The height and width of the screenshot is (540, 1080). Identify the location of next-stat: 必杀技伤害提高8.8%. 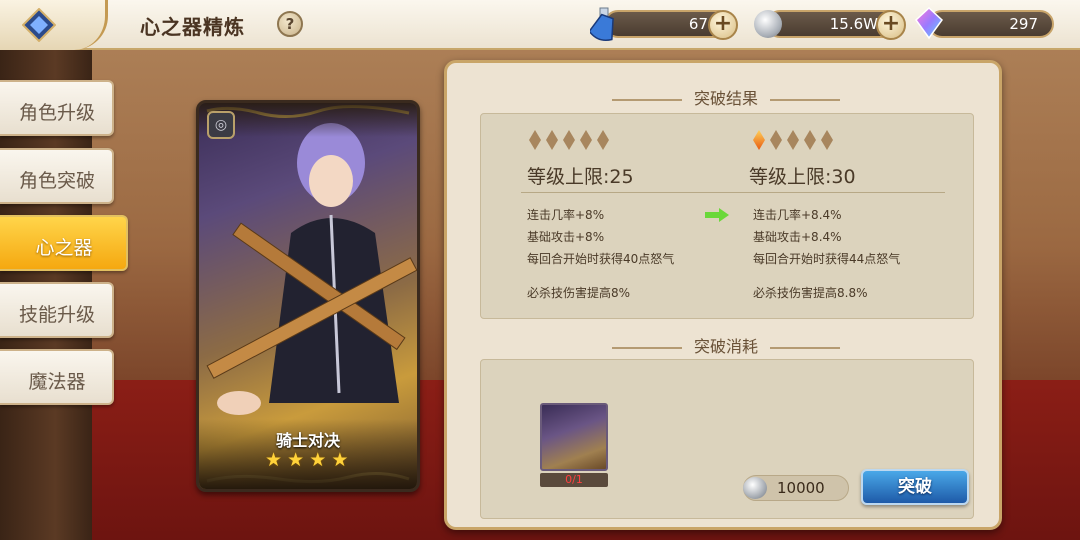
(810, 293).